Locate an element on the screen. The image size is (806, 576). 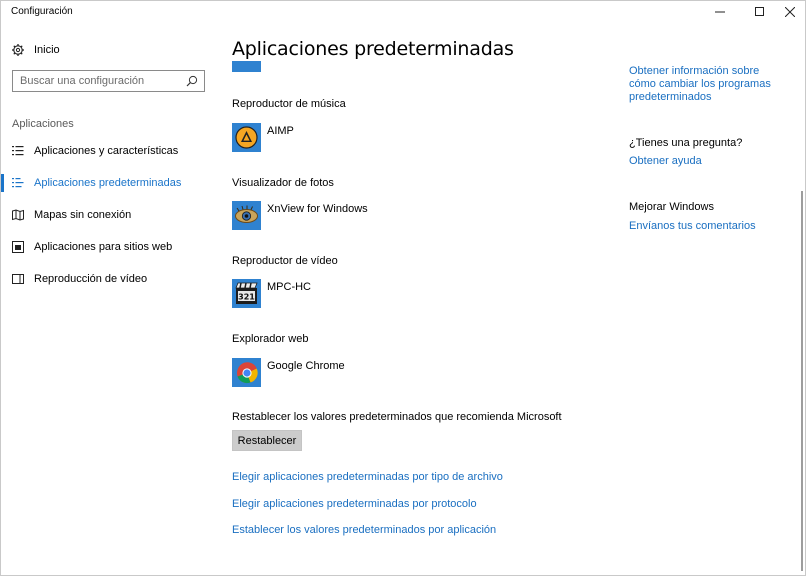
sidebar-item-video-playback: Reproducción de vídeo is located at coordinates (108, 279).